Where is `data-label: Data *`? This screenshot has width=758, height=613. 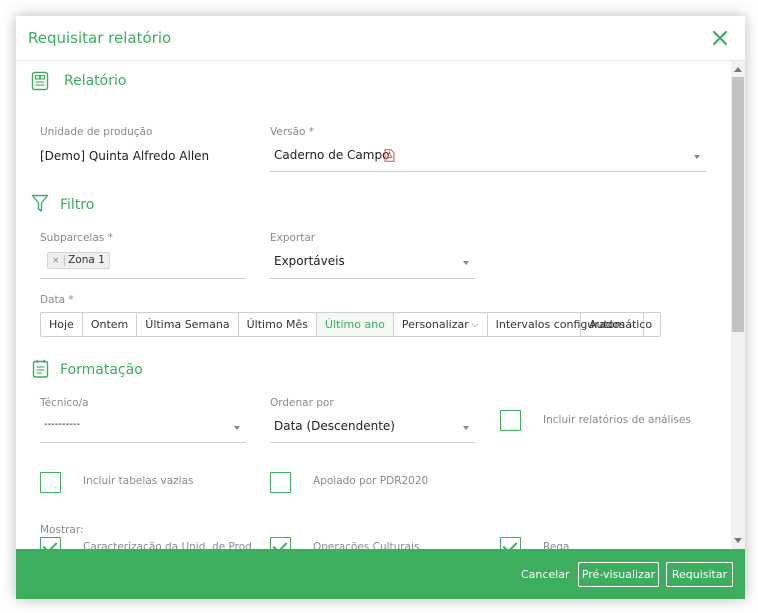
data-label: Data * is located at coordinates (57, 300).